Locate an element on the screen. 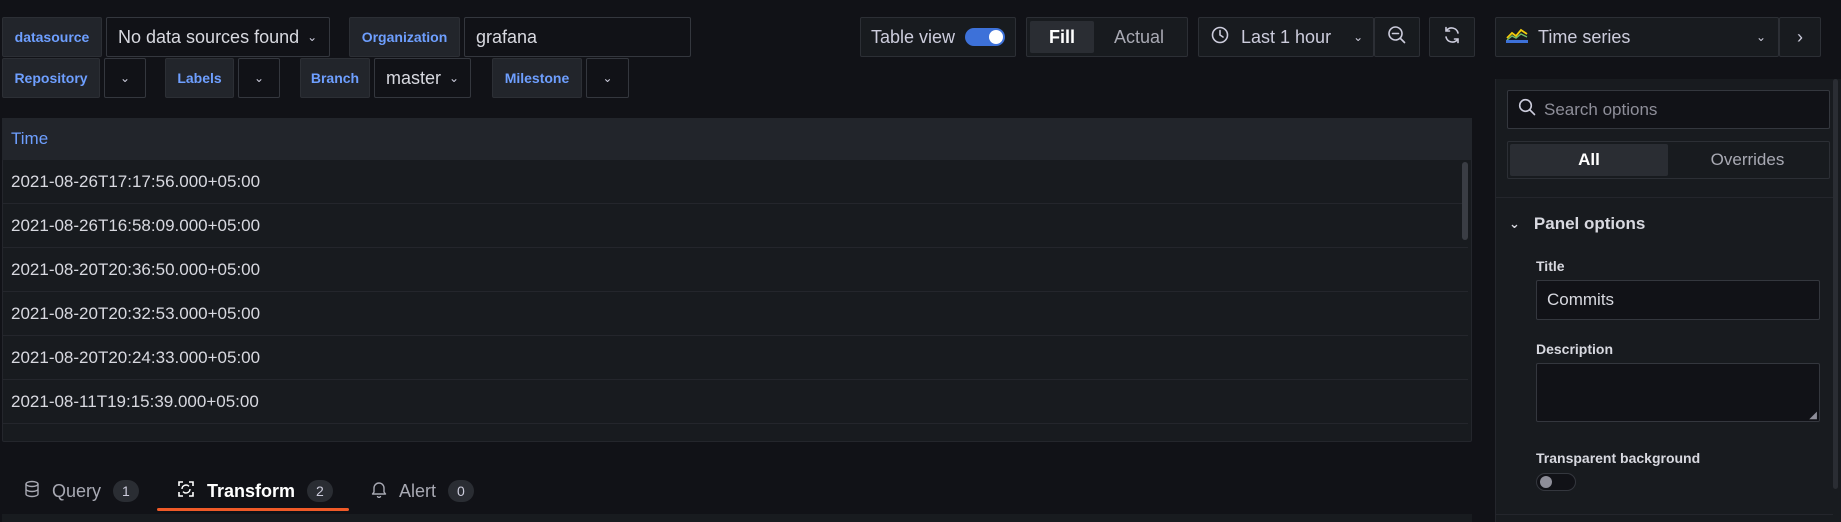 This screenshot has width=1841, height=522. table-row: 2021-08-11T19:15:39.000+05:00 is located at coordinates (735, 402).